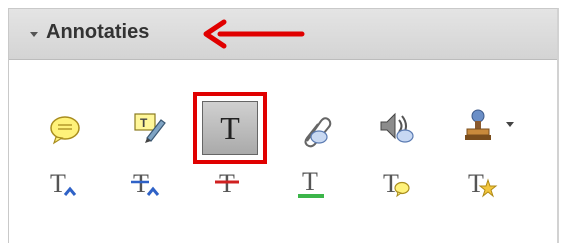  I want to click on attach-file-paperclip-icon, so click(315, 131).